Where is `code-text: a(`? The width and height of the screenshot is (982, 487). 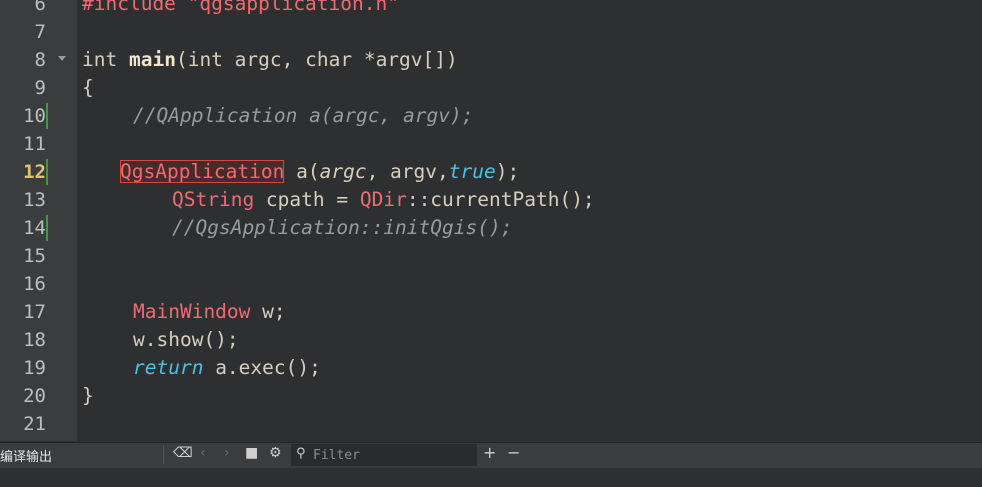
code-text: a( is located at coordinates (302, 171).